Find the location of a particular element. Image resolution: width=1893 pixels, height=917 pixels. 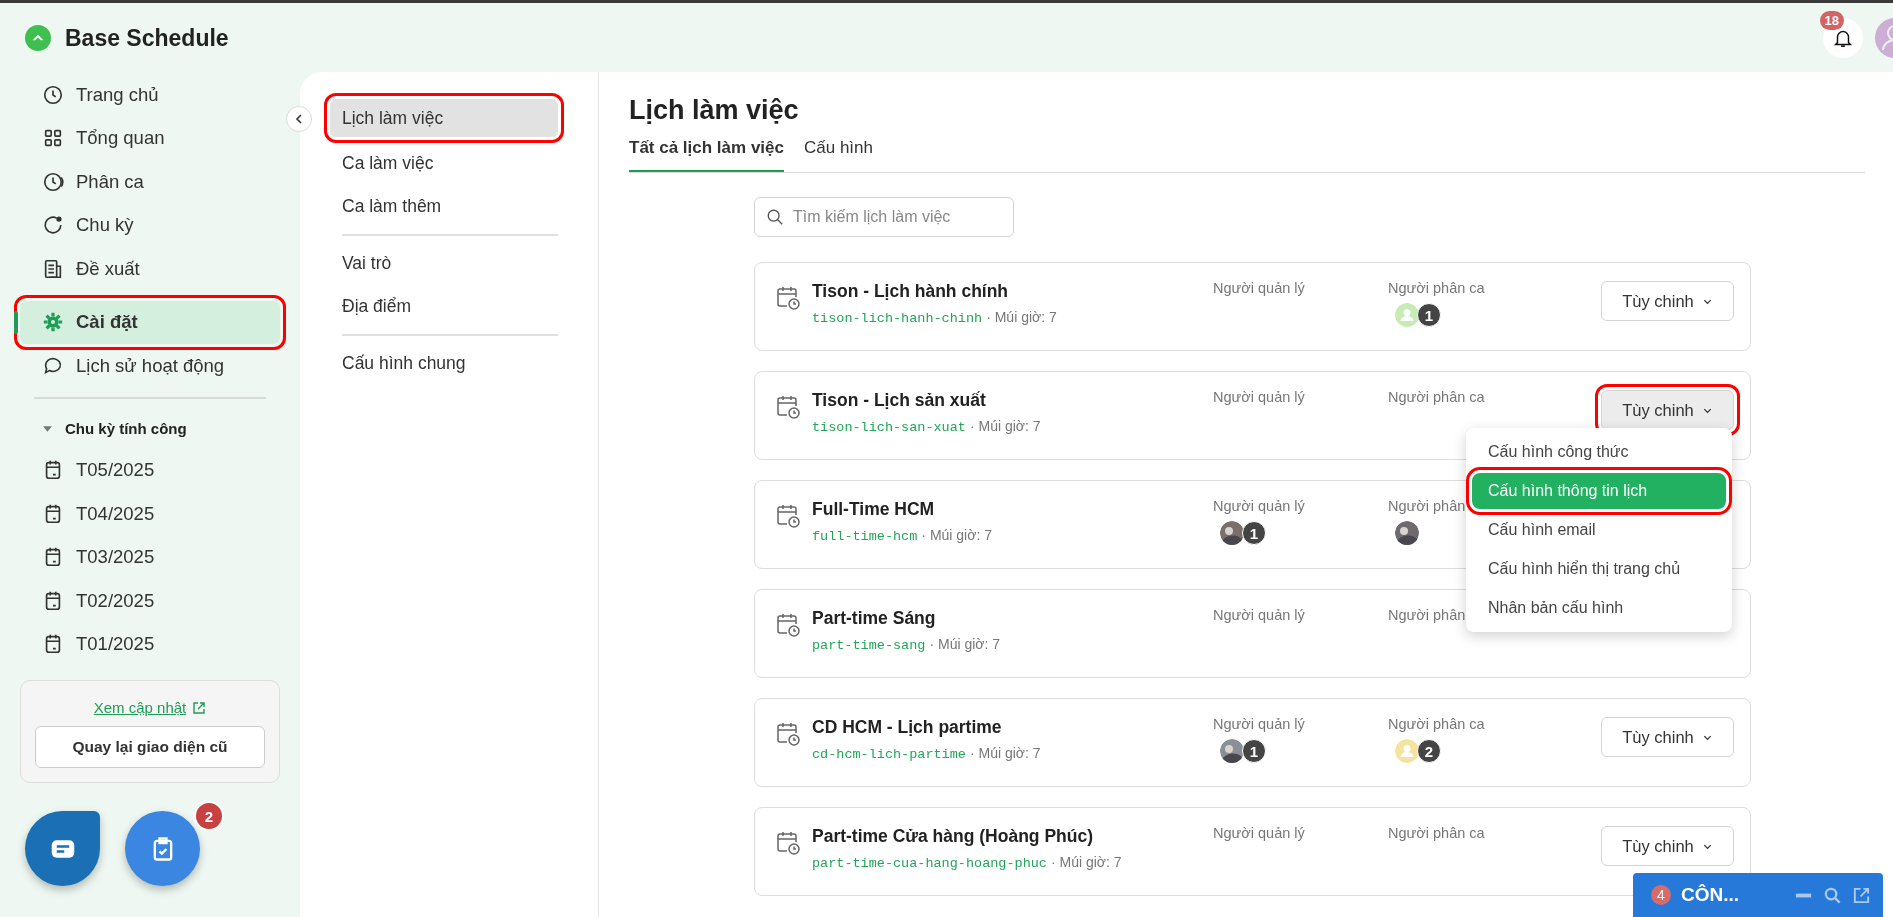

settings-menu-item: Địa điểm is located at coordinates (444, 306).